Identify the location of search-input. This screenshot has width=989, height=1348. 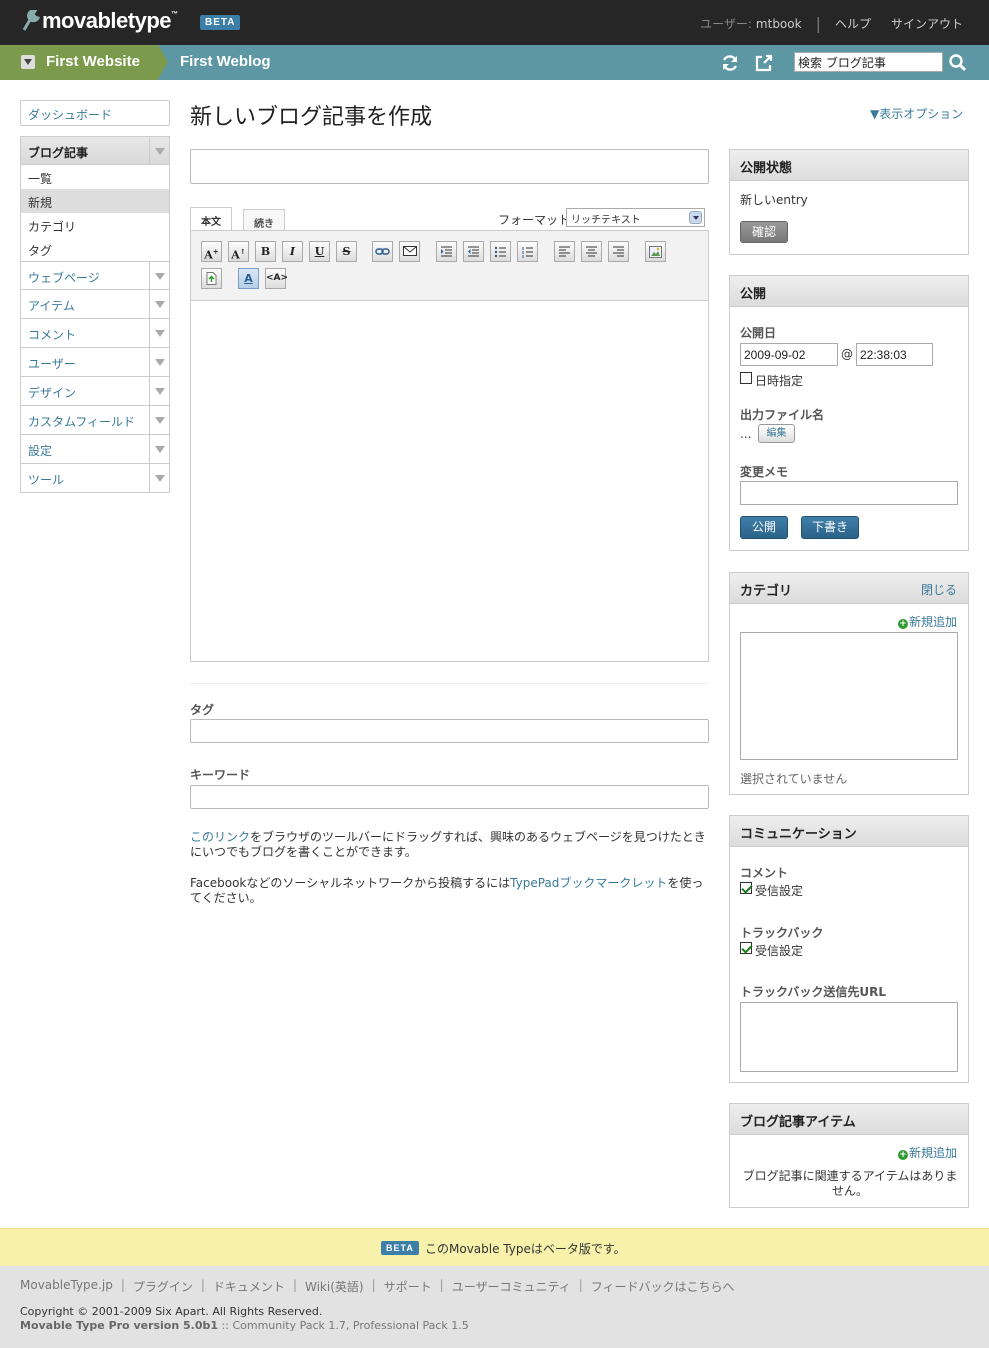
(868, 62).